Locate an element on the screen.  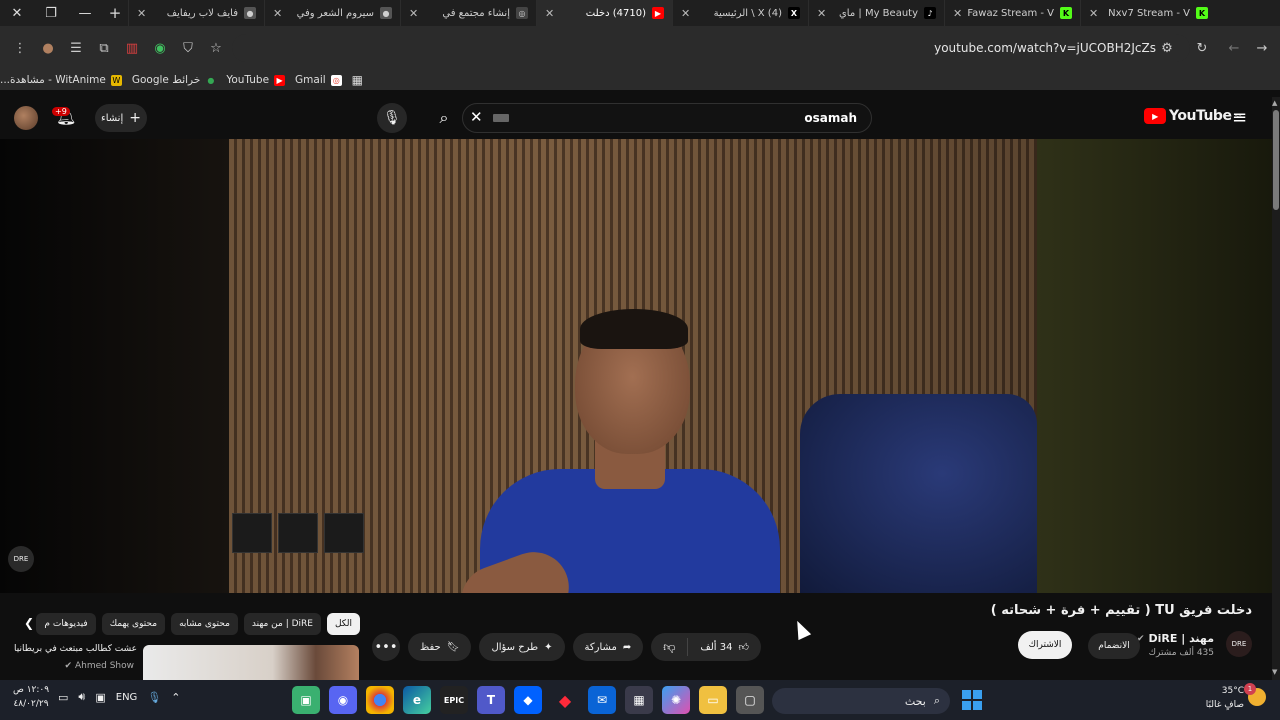
join-button: الانضمام is located at coordinates (1114, 646).